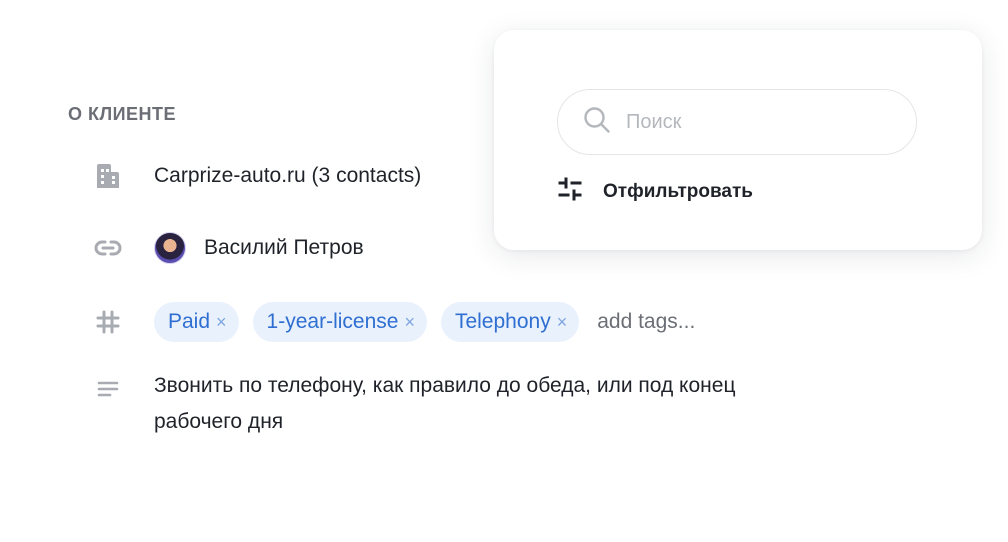 This screenshot has width=1008, height=542. I want to click on search-input, so click(756, 122).